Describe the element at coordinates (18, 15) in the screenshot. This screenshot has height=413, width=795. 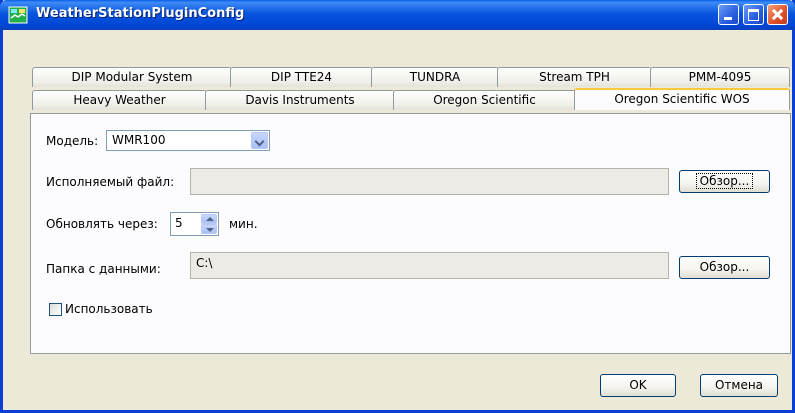
I see `app-icon` at that location.